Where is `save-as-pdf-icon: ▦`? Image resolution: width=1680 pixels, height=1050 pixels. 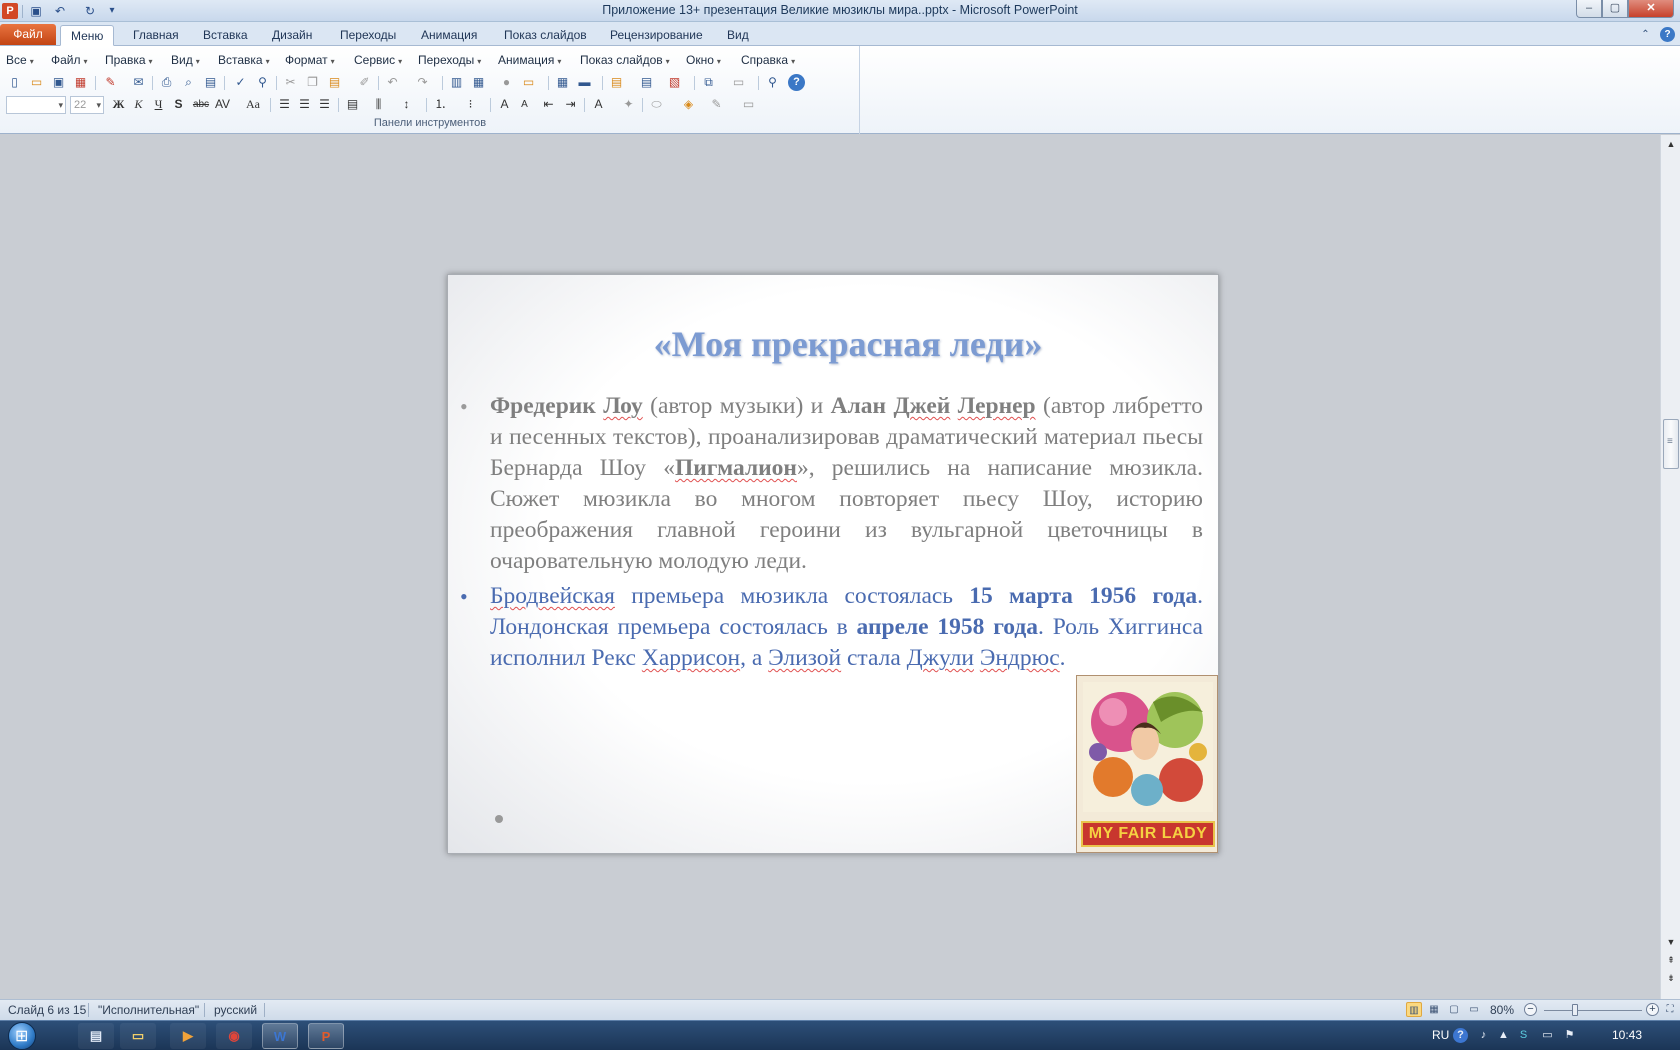 save-as-pdf-icon: ▦ is located at coordinates (80, 82).